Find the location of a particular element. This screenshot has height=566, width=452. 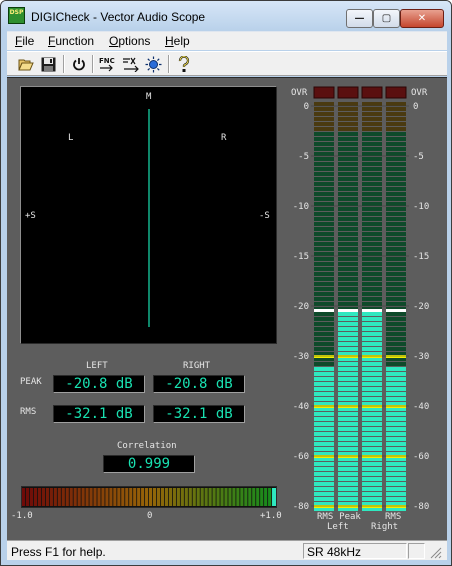

status-bar: Press F1 for help. SR 48kHz is located at coordinates (227, 550).